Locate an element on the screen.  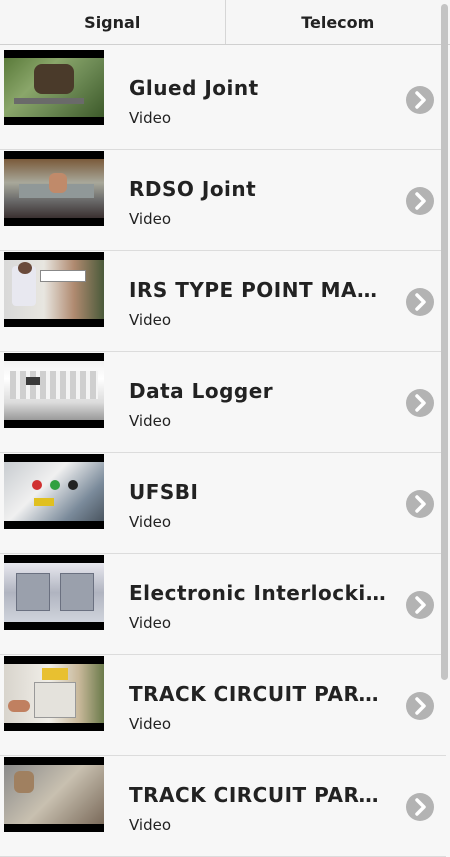
list-item-data-logger: Data Logger Video is located at coordinates (223, 402).